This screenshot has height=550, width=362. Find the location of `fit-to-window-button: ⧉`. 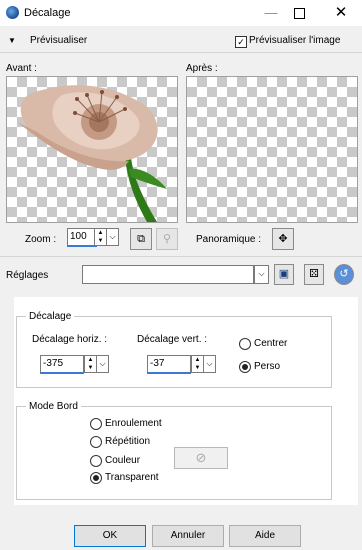

fit-to-window-button: ⧉ is located at coordinates (141, 239).